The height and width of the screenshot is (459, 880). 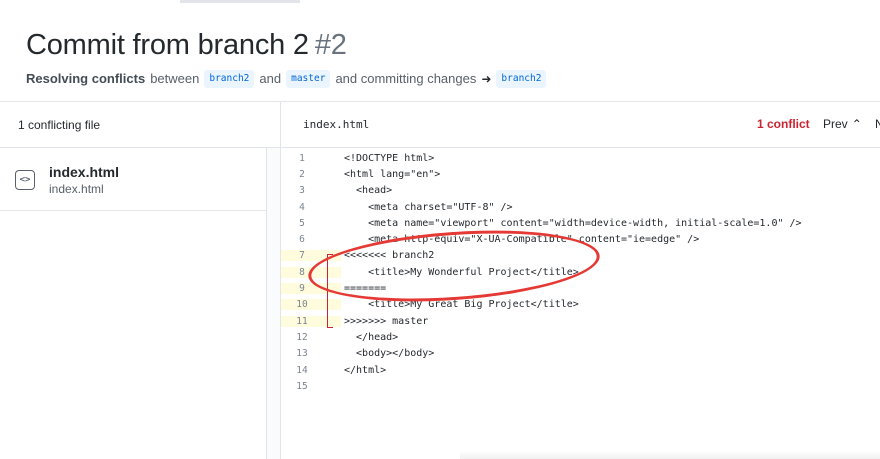 What do you see at coordinates (76, 189) in the screenshot?
I see `file-path: index.html` at bounding box center [76, 189].